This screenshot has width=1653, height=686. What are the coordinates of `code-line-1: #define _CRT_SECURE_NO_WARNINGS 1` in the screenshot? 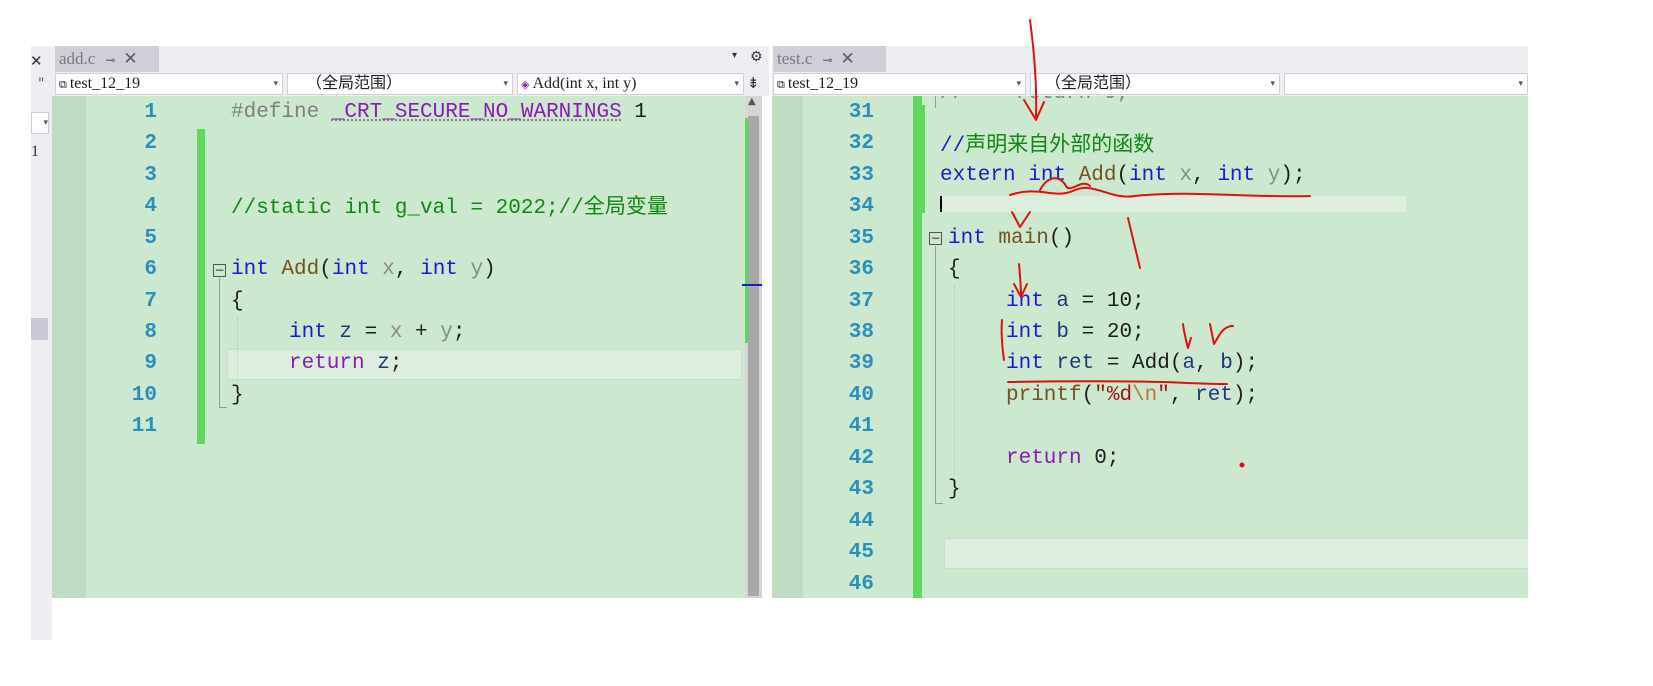 It's located at (439, 112).